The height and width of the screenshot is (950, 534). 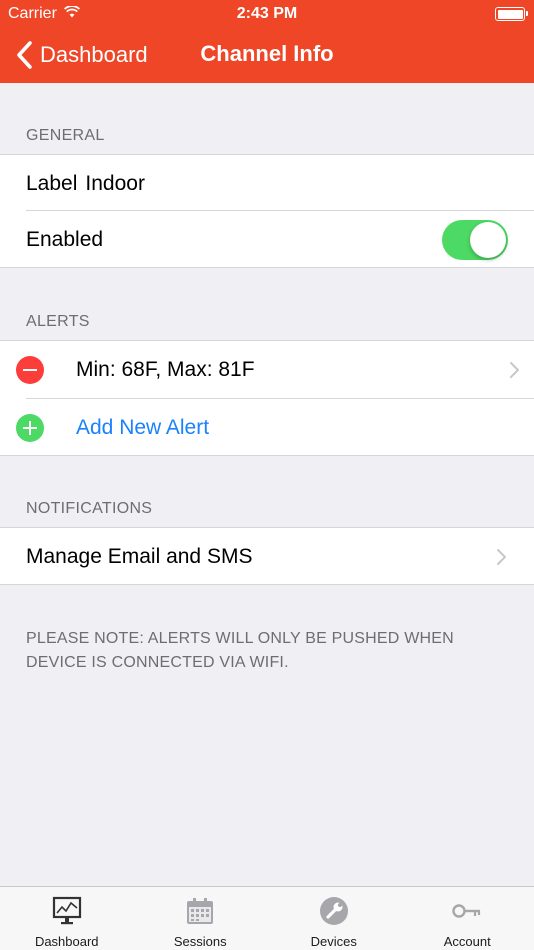 I want to click on label-key: Label, so click(x=52, y=183).